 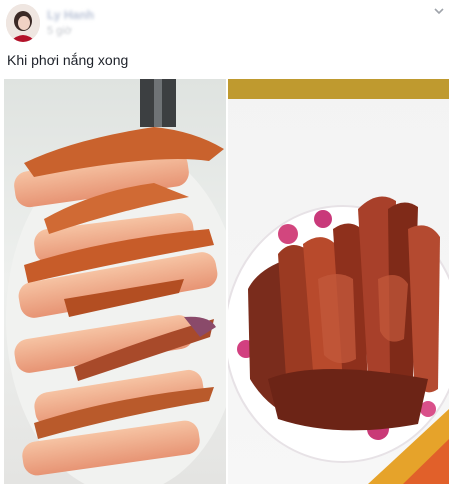 What do you see at coordinates (23, 23) in the screenshot?
I see `author-avatar` at bounding box center [23, 23].